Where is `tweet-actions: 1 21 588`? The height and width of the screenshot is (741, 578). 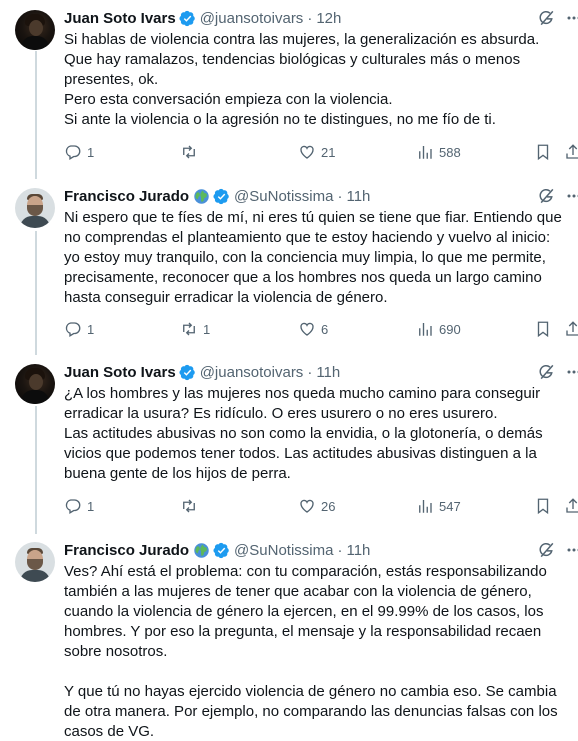
tweet-actions: 1 21 588 is located at coordinates (318, 152).